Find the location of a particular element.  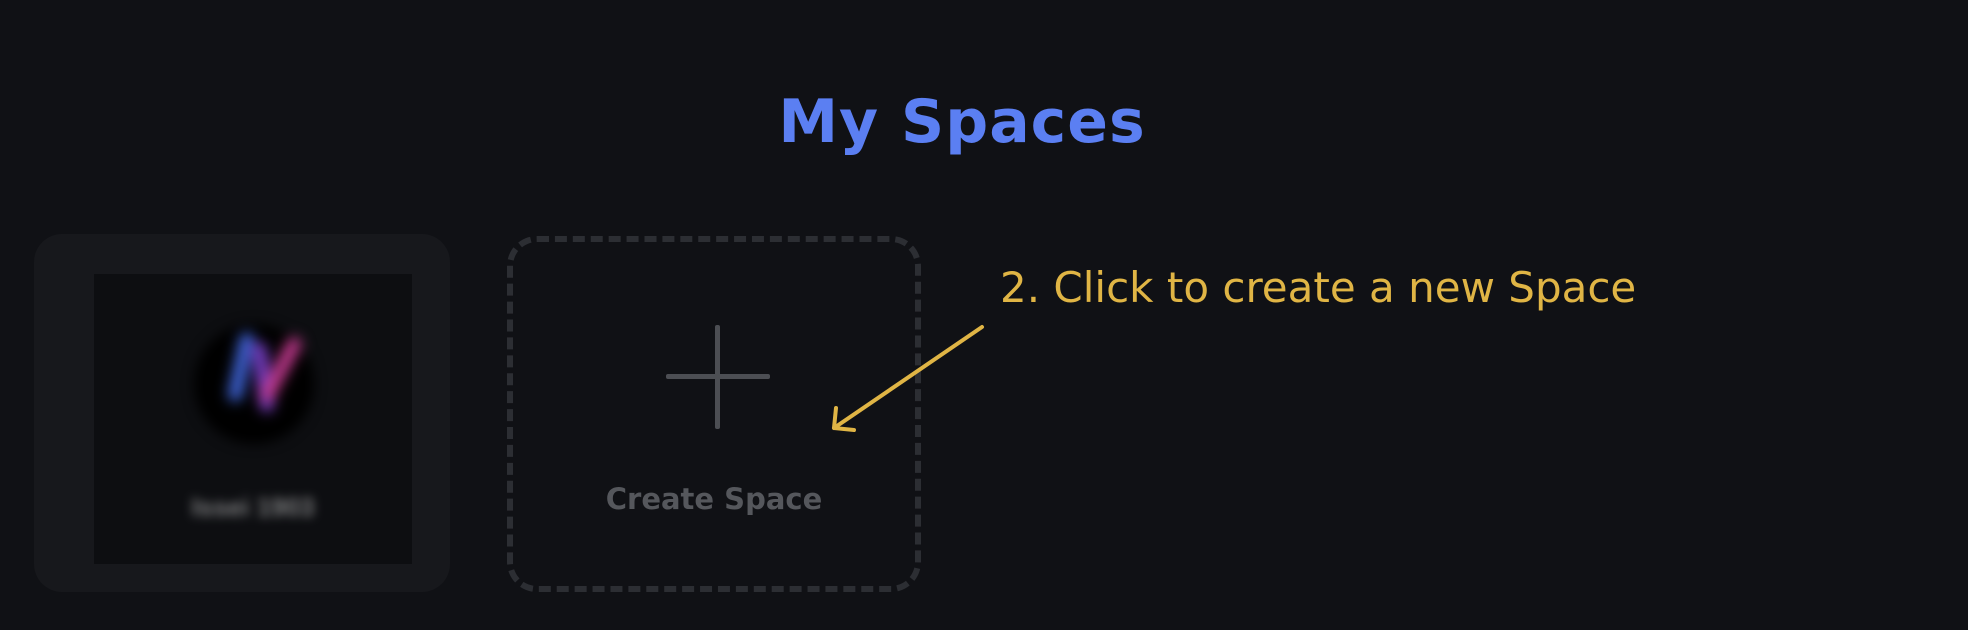

plus-icon is located at coordinates (718, 377).